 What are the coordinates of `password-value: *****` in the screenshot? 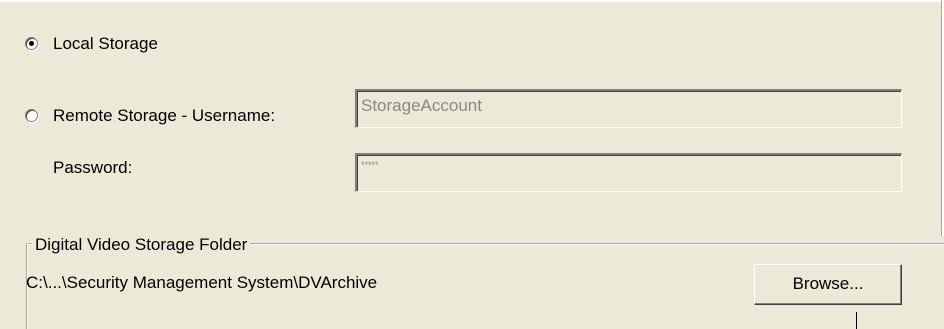 It's located at (370, 165).